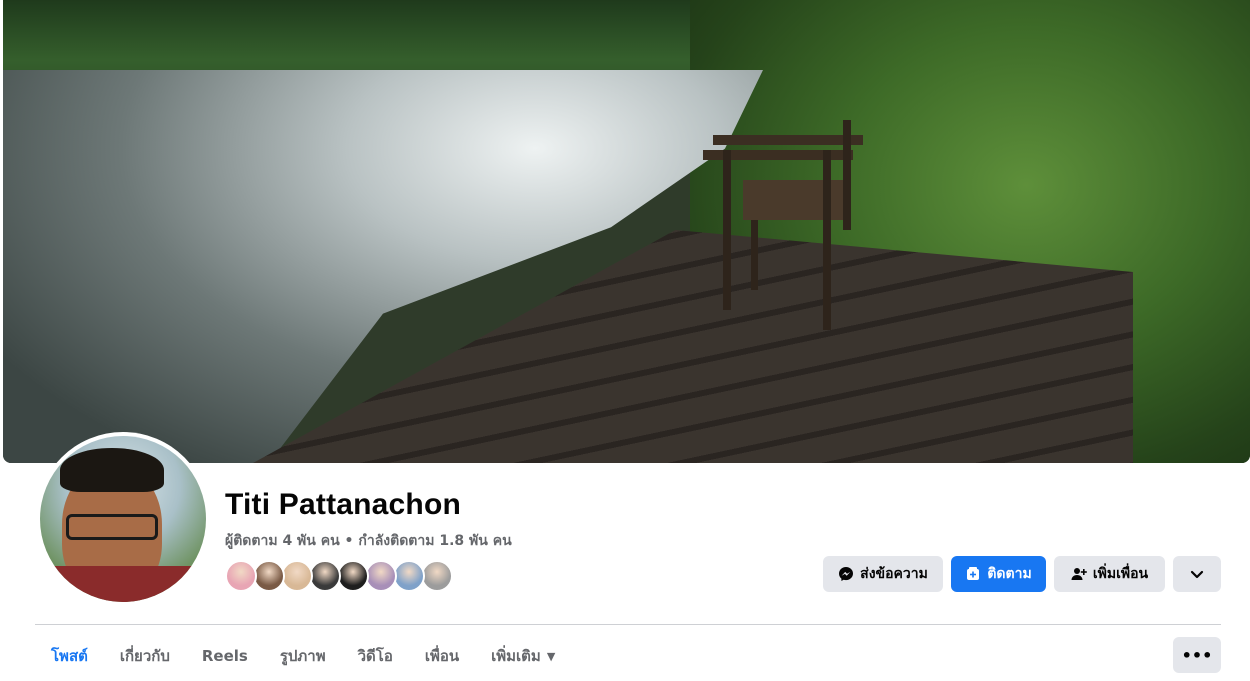  What do you see at coordinates (783, 225) in the screenshot?
I see `cover-chair` at bounding box center [783, 225].